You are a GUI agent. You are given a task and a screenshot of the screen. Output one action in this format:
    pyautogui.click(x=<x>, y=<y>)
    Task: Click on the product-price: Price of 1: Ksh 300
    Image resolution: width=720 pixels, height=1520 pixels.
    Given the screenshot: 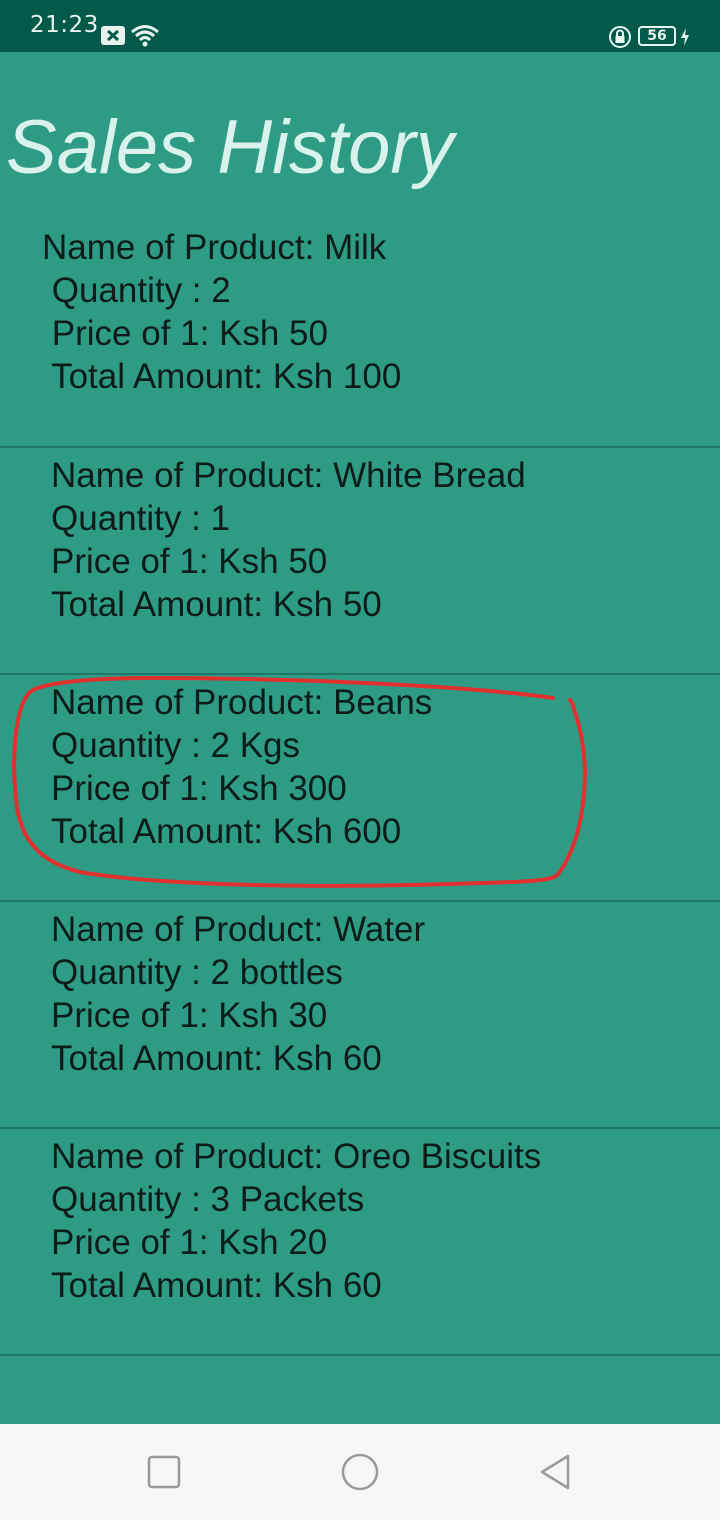 What is the action you would take?
    pyautogui.click(x=199, y=788)
    